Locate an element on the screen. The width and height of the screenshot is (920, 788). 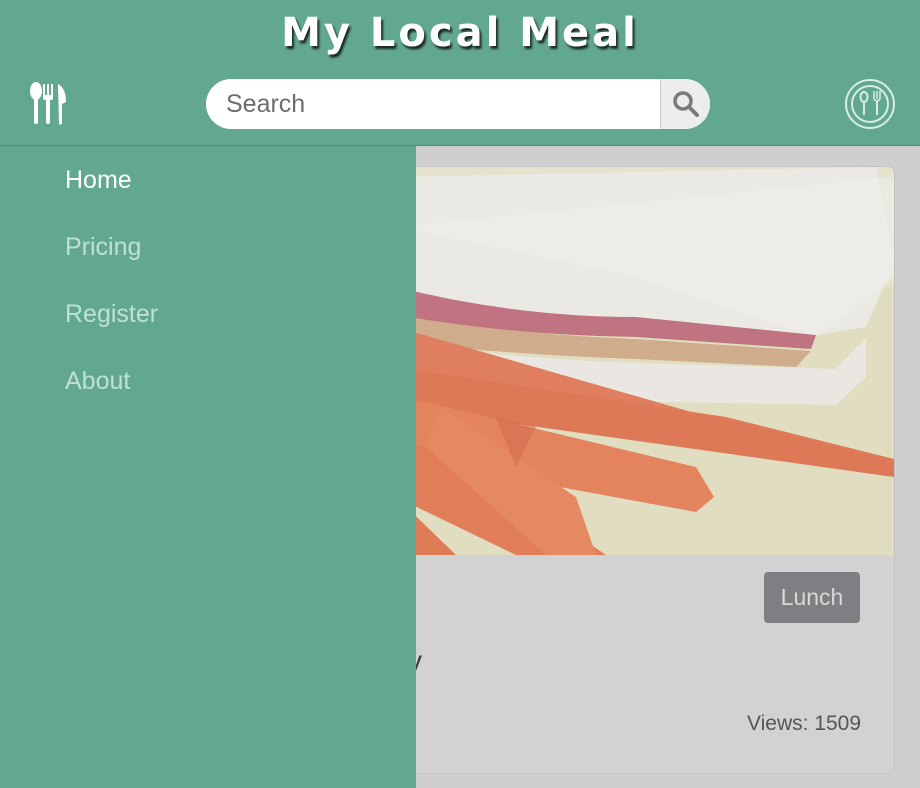
category-badge: Lunch is located at coordinates (812, 597).